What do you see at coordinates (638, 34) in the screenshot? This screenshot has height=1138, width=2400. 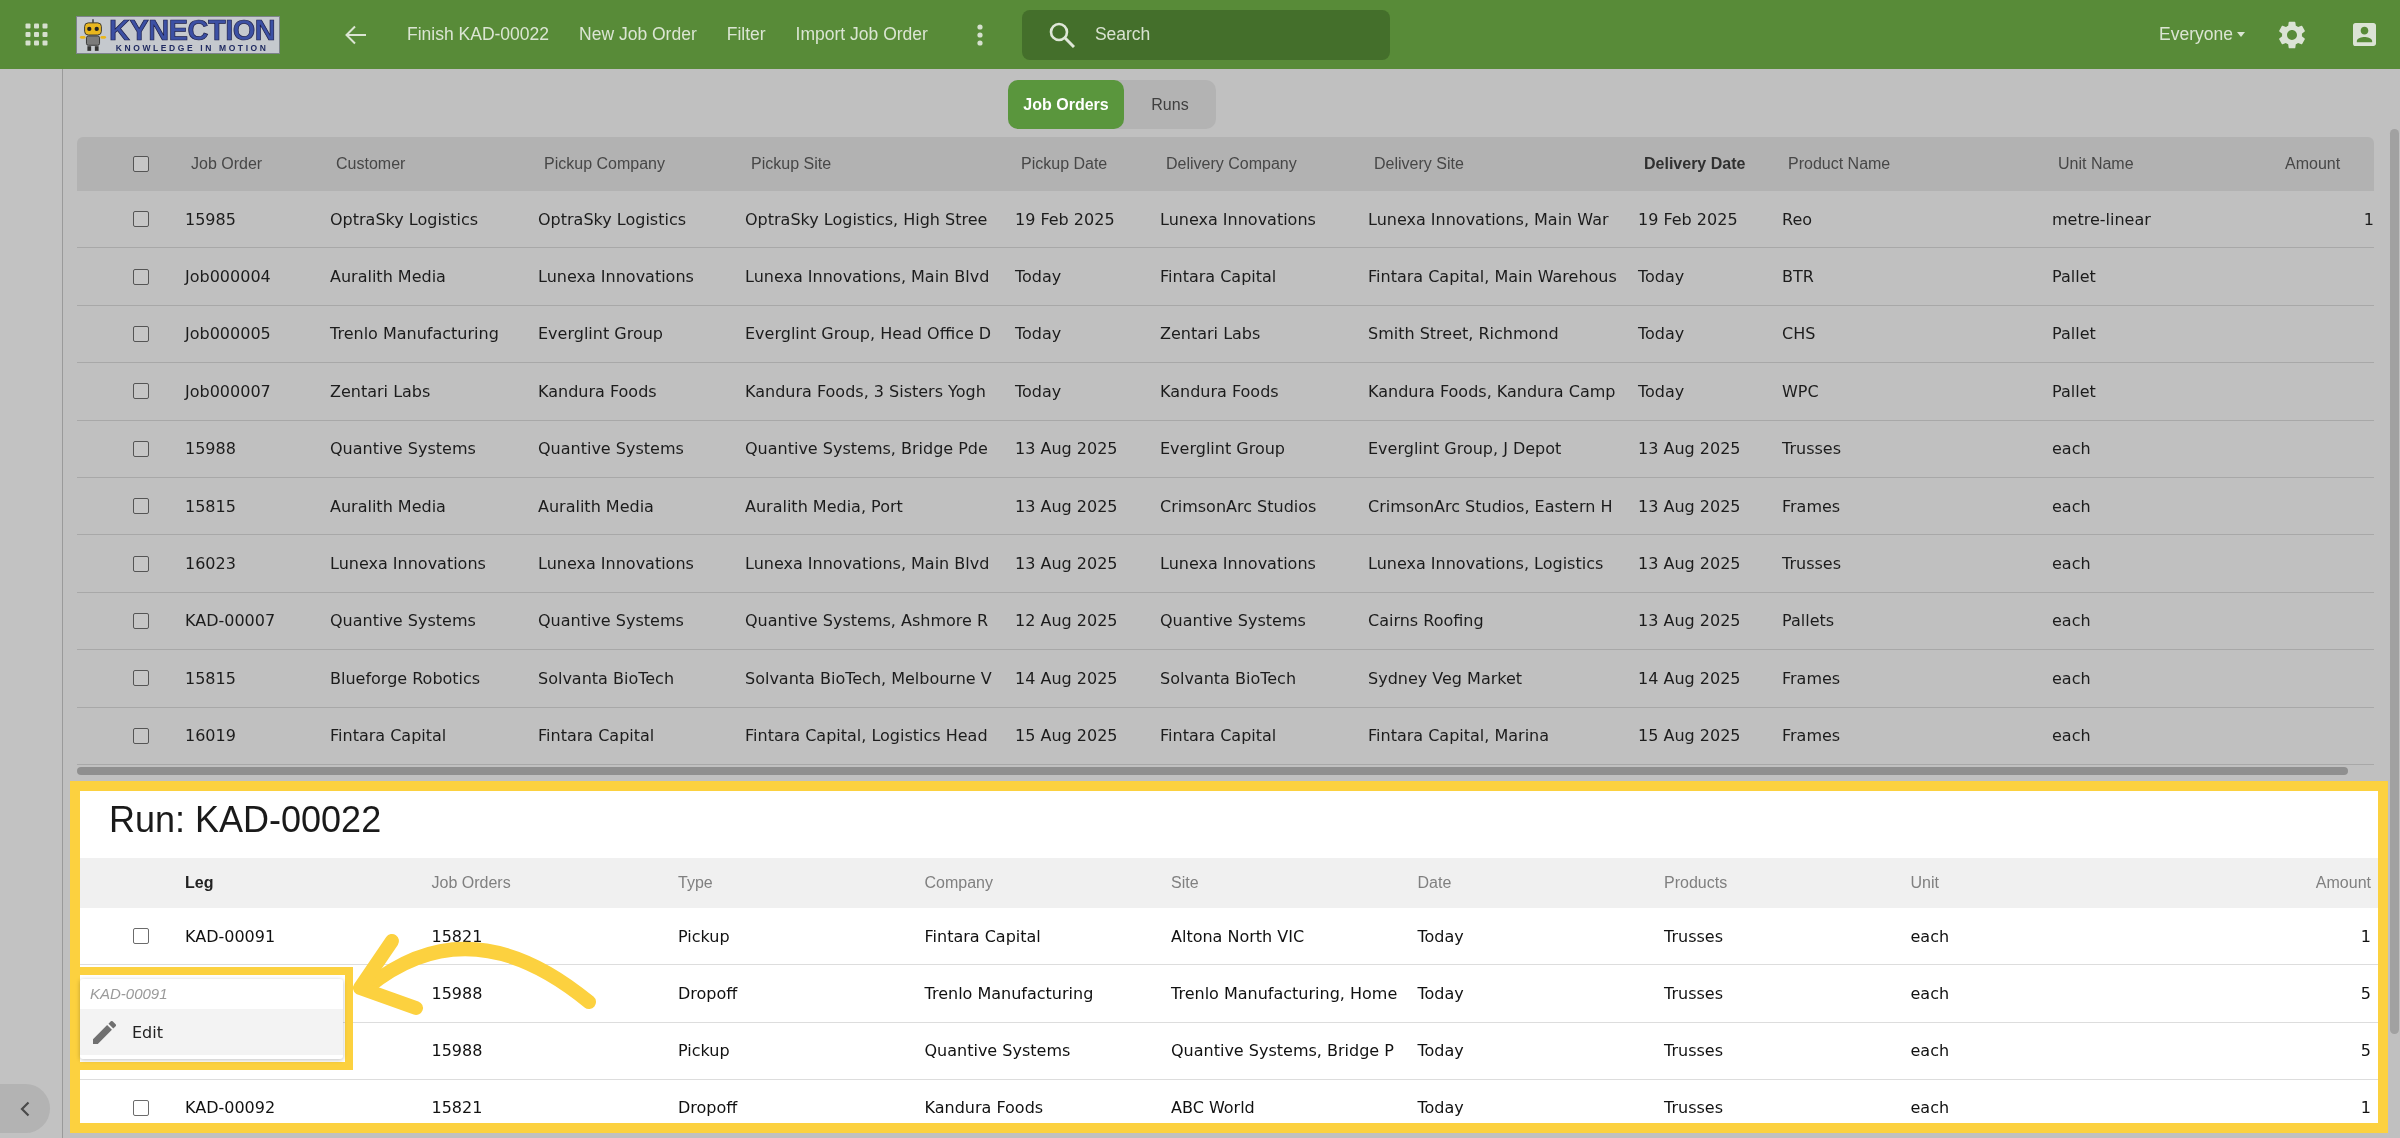 I see `toolbar-action: New Job Order` at bounding box center [638, 34].